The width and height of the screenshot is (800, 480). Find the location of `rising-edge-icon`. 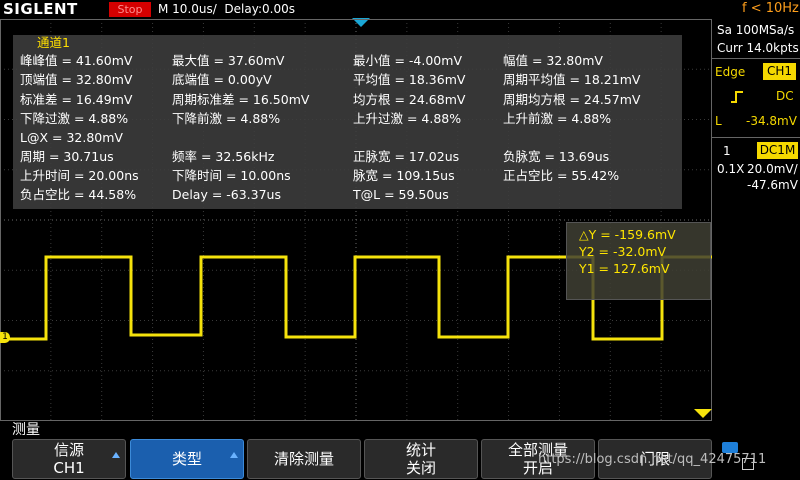

rising-edge-icon is located at coordinates (737, 95).